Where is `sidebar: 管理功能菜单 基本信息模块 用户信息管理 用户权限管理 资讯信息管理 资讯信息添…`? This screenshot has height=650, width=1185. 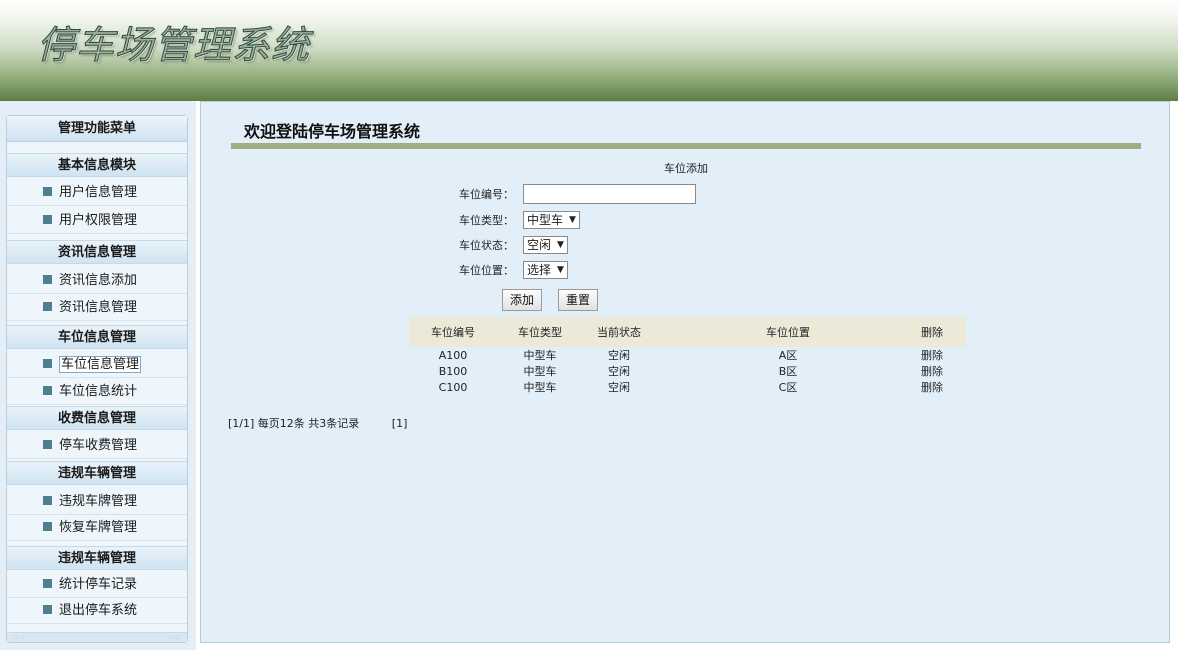 sidebar: 管理功能菜单 基本信息模块 用户信息管理 用户权限管理 资讯信息管理 资讯信息添… is located at coordinates (98, 375).